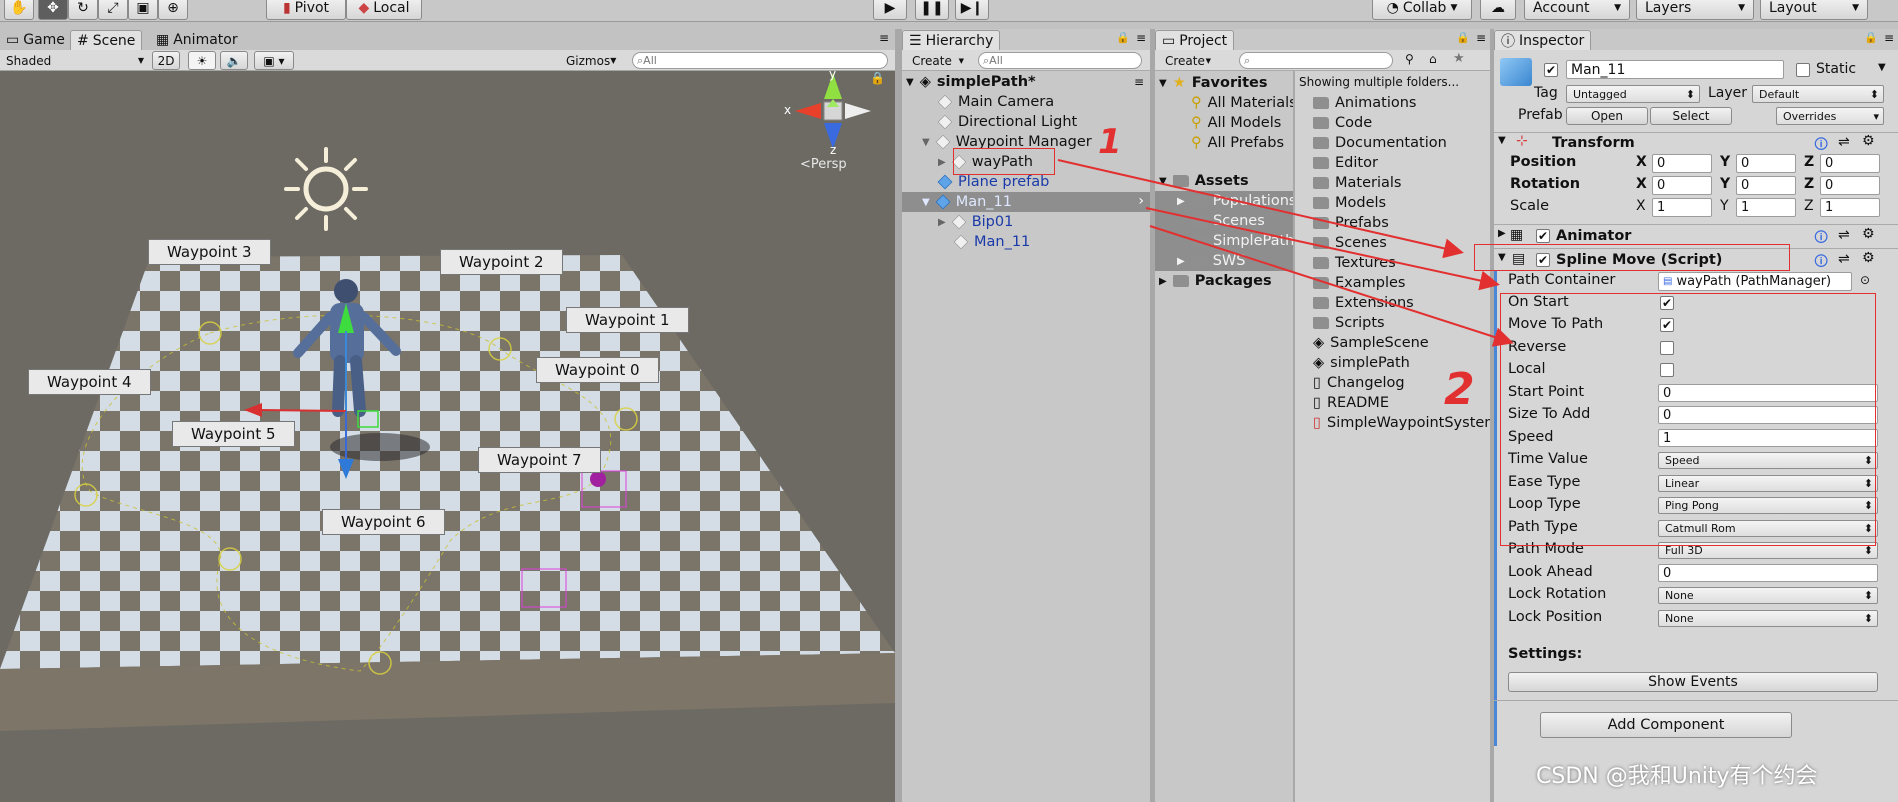  I want to click on file-samplescene: ◈ SampleScene, so click(1371, 343).